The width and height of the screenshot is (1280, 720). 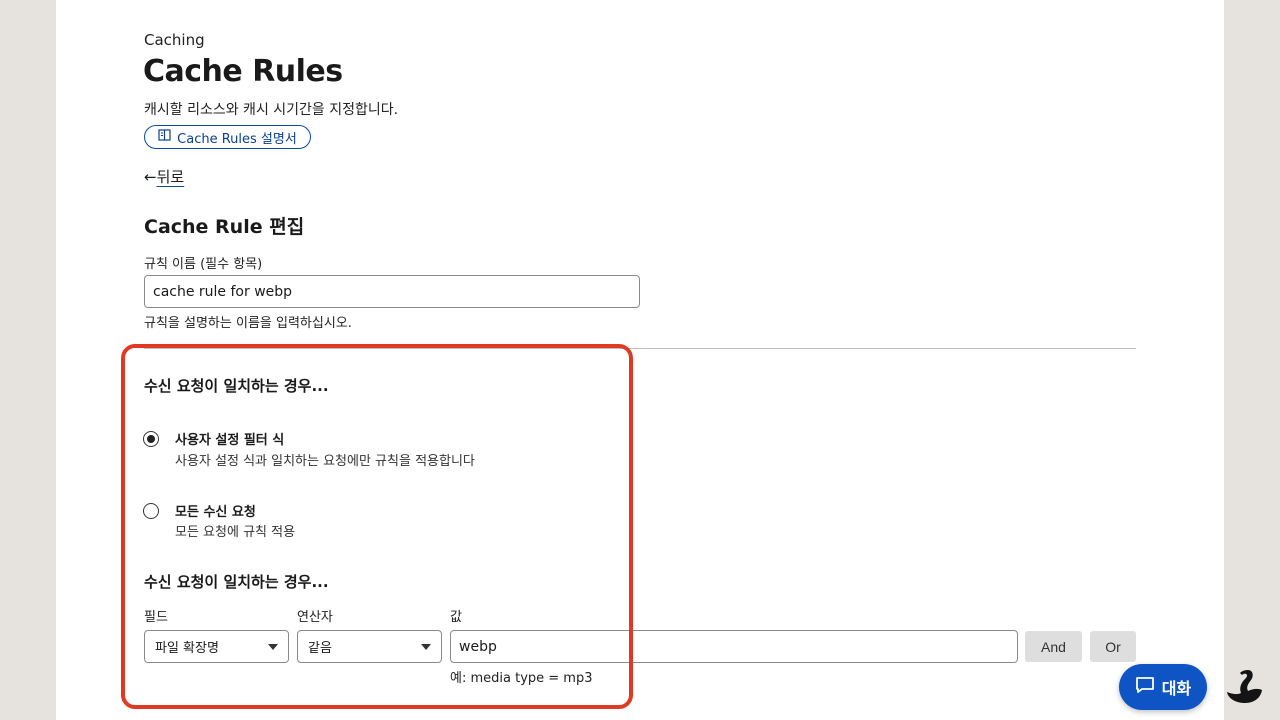 I want to click on rule-name-label: 규칙 이름 (필수 항목), so click(x=203, y=264).